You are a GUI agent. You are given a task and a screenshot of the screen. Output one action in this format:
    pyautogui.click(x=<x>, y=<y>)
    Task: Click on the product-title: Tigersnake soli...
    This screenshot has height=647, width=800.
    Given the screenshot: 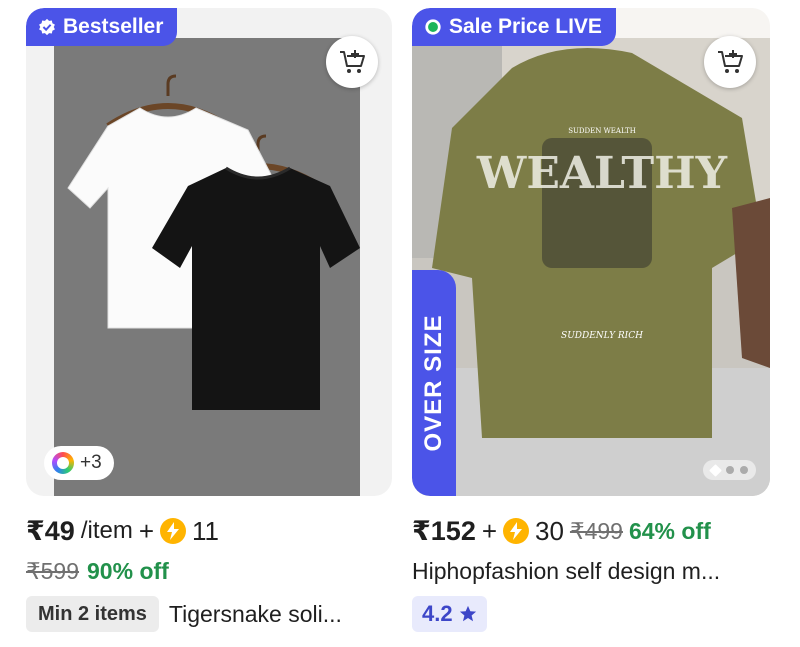 What is the action you would take?
    pyautogui.click(x=255, y=614)
    